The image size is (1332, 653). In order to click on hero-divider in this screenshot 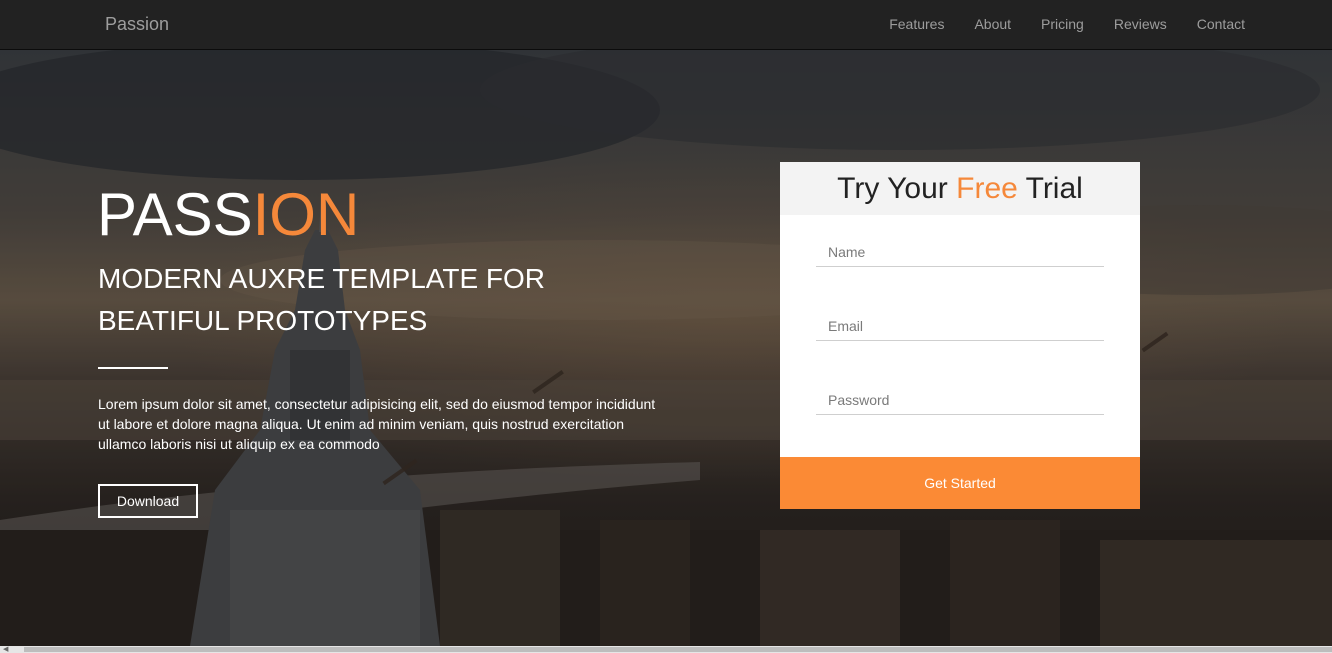, I will do `click(133, 368)`.